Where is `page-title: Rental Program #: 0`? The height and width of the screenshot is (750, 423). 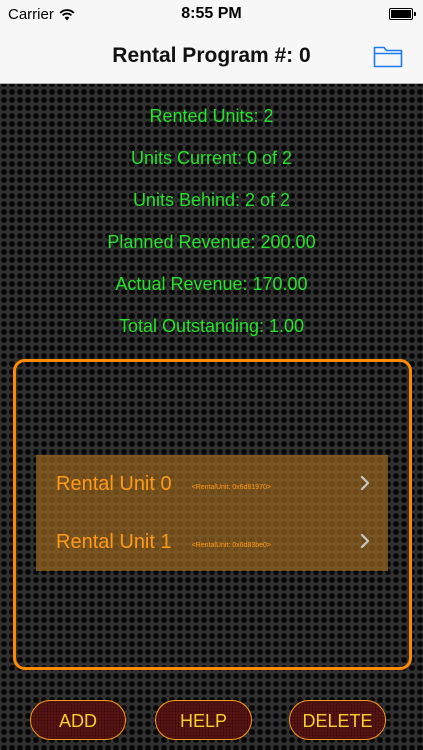 page-title: Rental Program #: 0 is located at coordinates (211, 55).